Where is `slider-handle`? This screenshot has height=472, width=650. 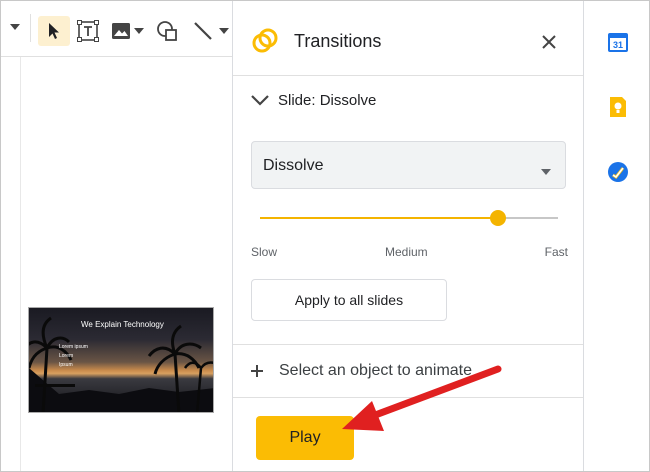 slider-handle is located at coordinates (498, 218).